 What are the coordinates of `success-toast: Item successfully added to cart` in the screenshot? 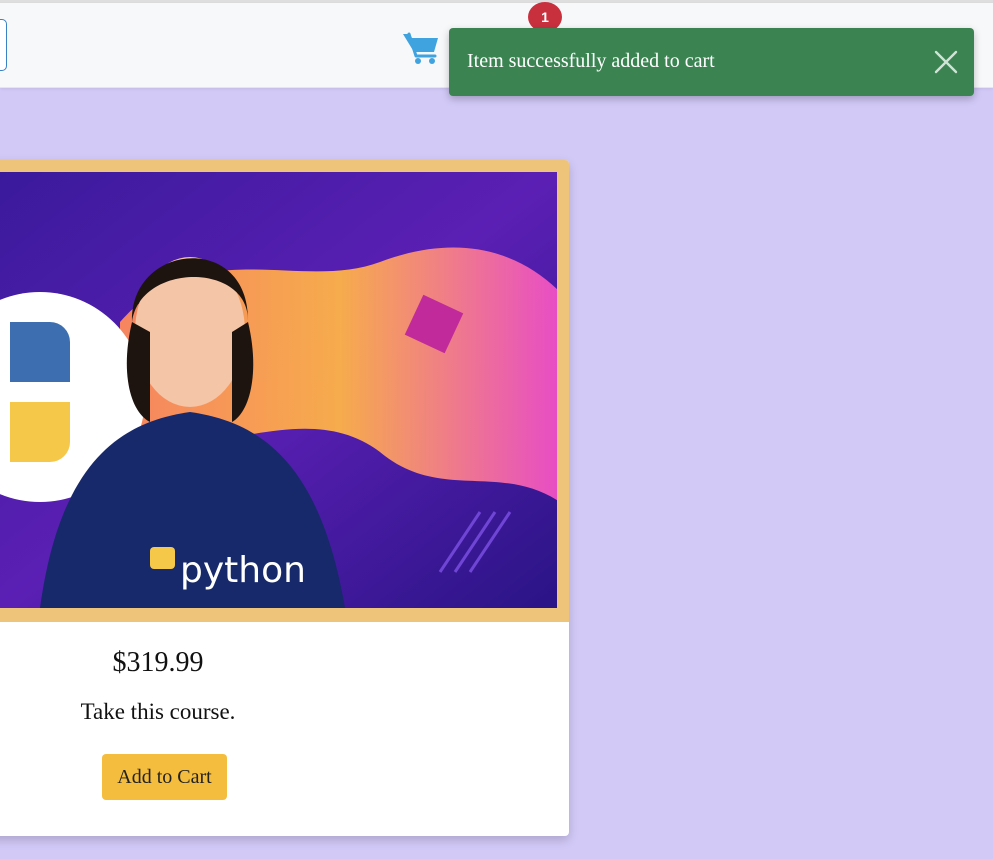 It's located at (711, 62).